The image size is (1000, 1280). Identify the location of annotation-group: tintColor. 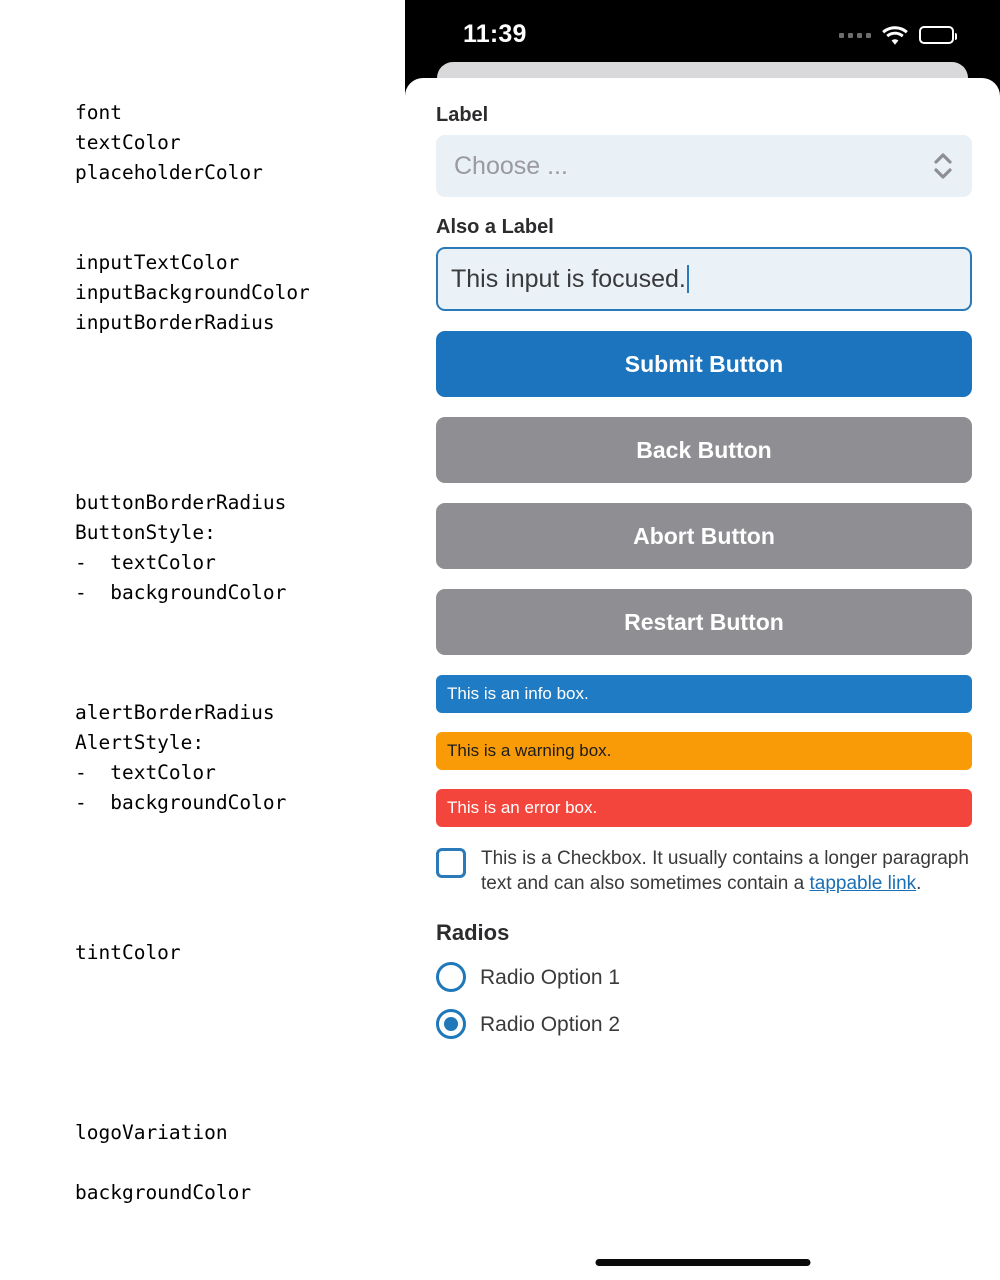
(128, 953).